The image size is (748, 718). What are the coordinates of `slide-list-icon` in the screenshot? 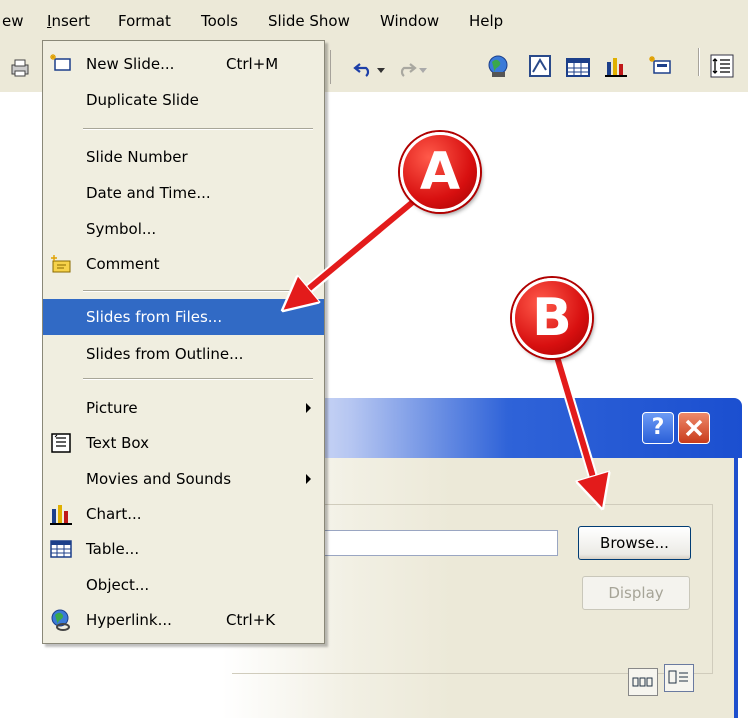 It's located at (678, 677).